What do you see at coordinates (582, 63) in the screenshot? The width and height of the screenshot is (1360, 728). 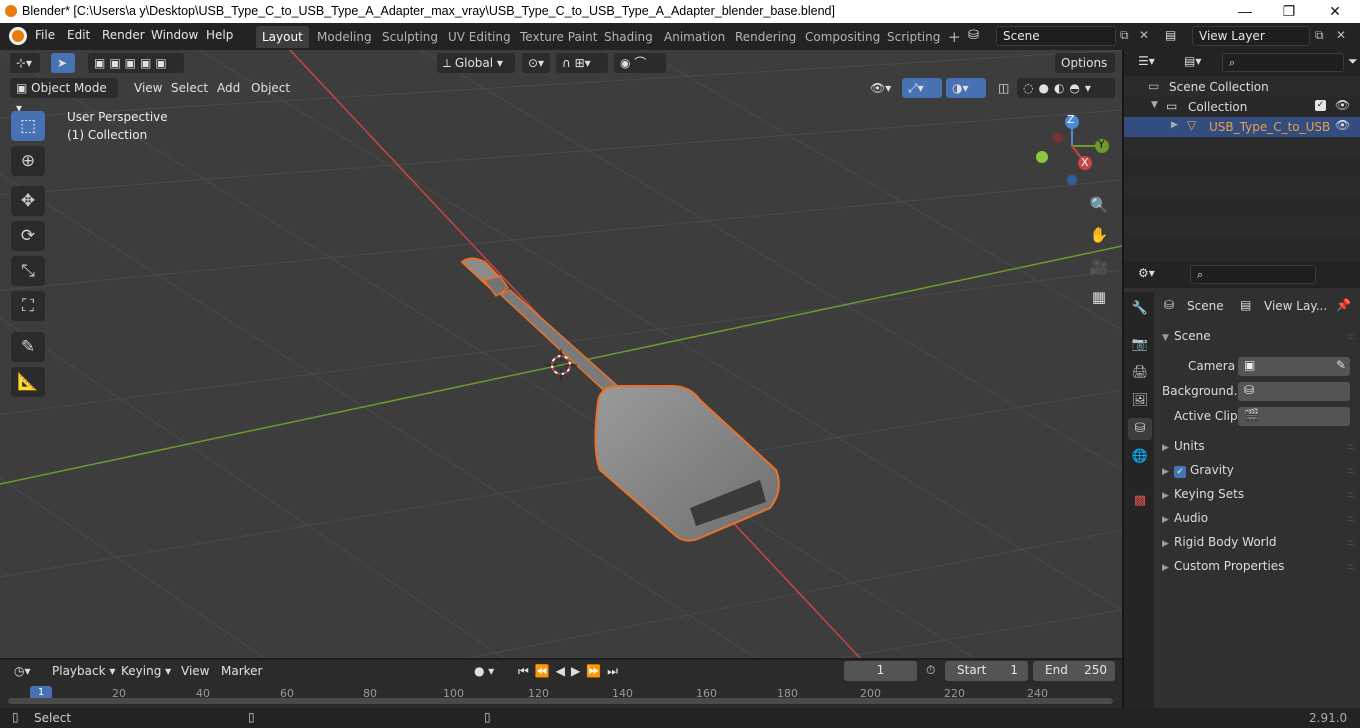 I see `snap-icon: ∩ ⊞▾` at bounding box center [582, 63].